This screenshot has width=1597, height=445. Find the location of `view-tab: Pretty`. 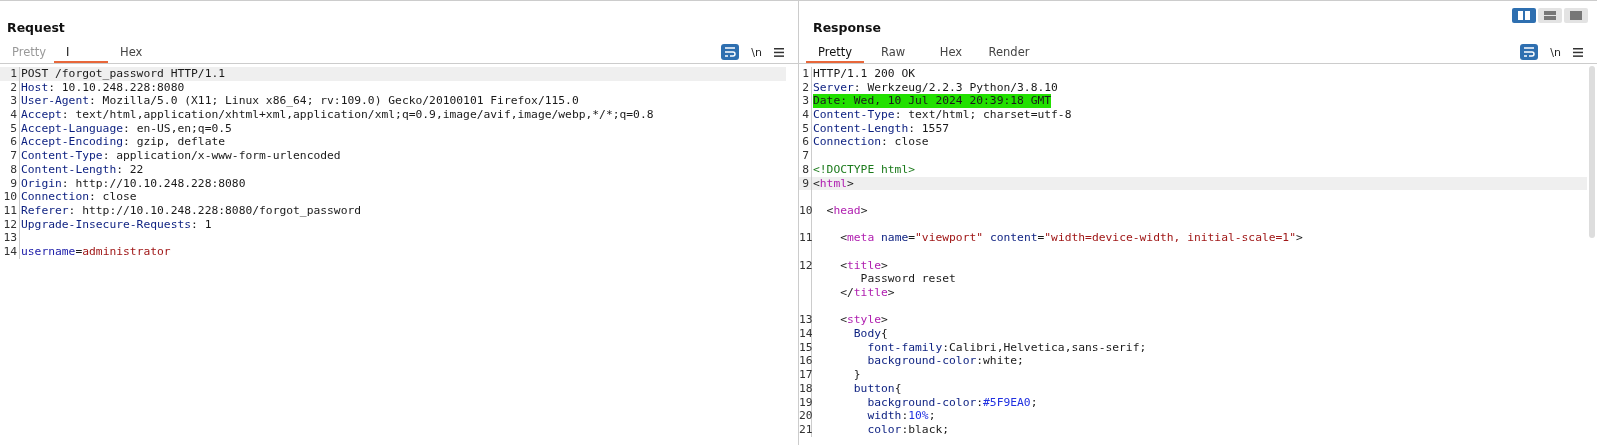

view-tab: Pretty is located at coordinates (835, 52).